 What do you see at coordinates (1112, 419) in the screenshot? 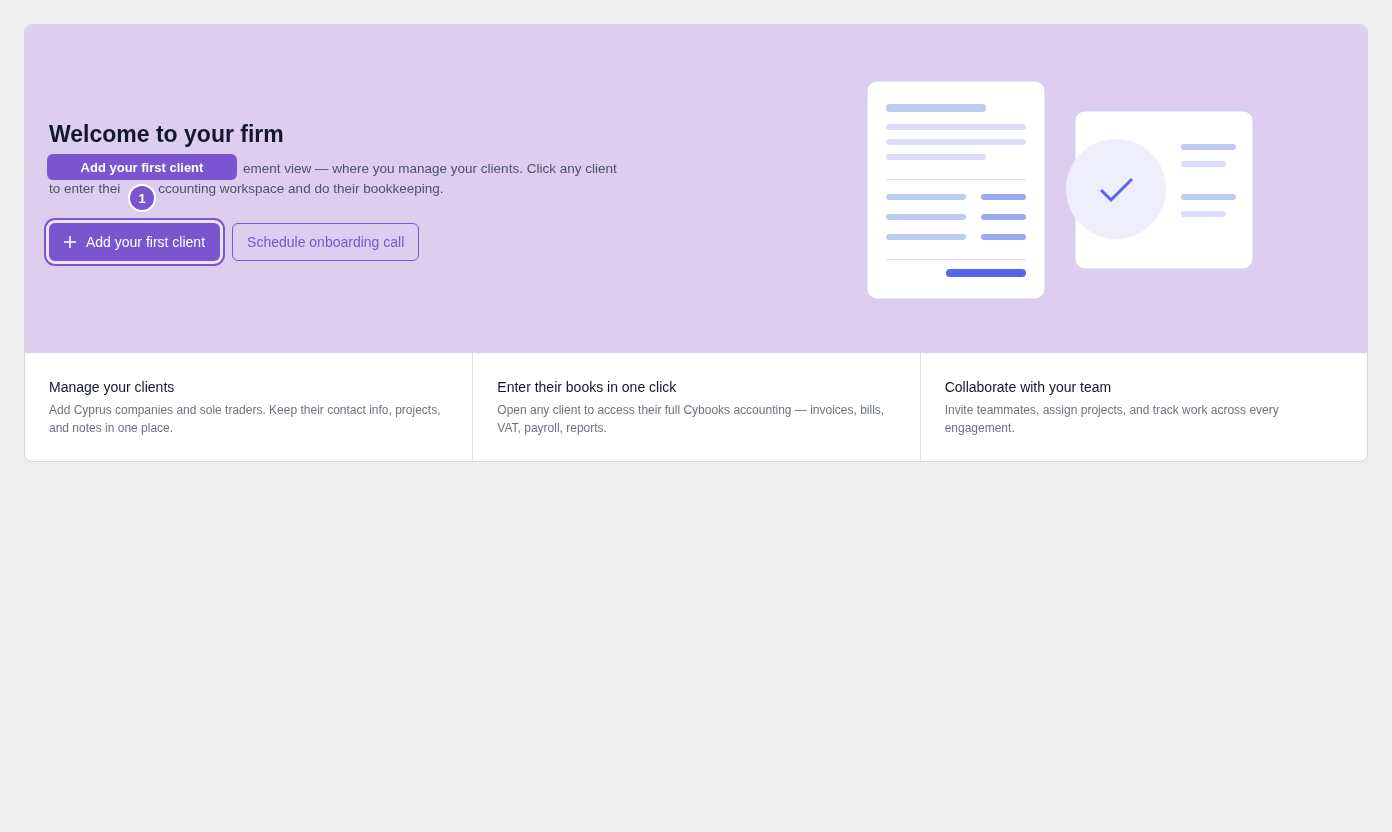
I see `feature-description: Invite teammates, assign projects, and track work across every engagement.` at bounding box center [1112, 419].